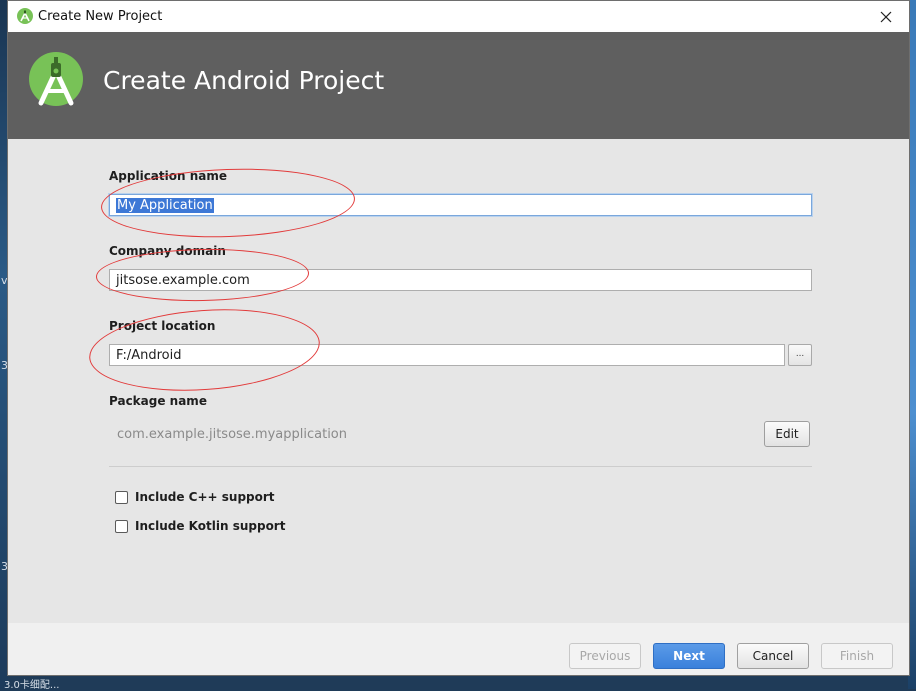 The height and width of the screenshot is (691, 916). Describe the element at coordinates (458, 16) in the screenshot. I see `window-titlebar: Create New Project` at that location.